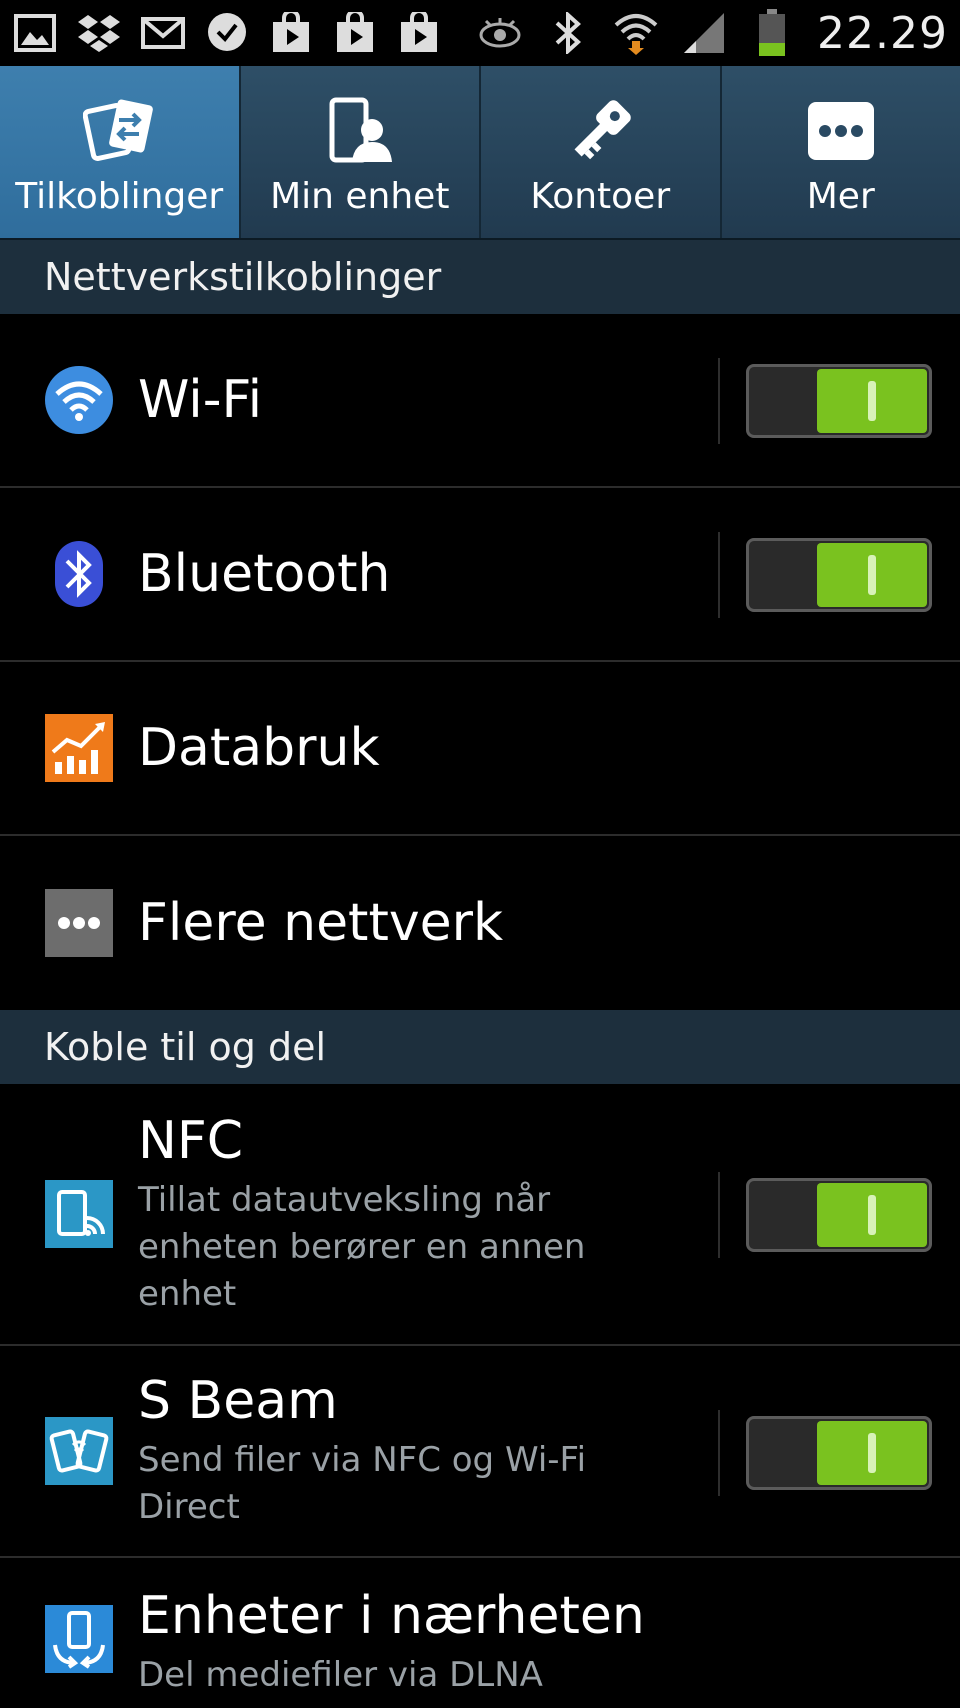 This screenshot has height=1708, width=960. What do you see at coordinates (79, 1451) in the screenshot?
I see `s-beam-icon` at bounding box center [79, 1451].